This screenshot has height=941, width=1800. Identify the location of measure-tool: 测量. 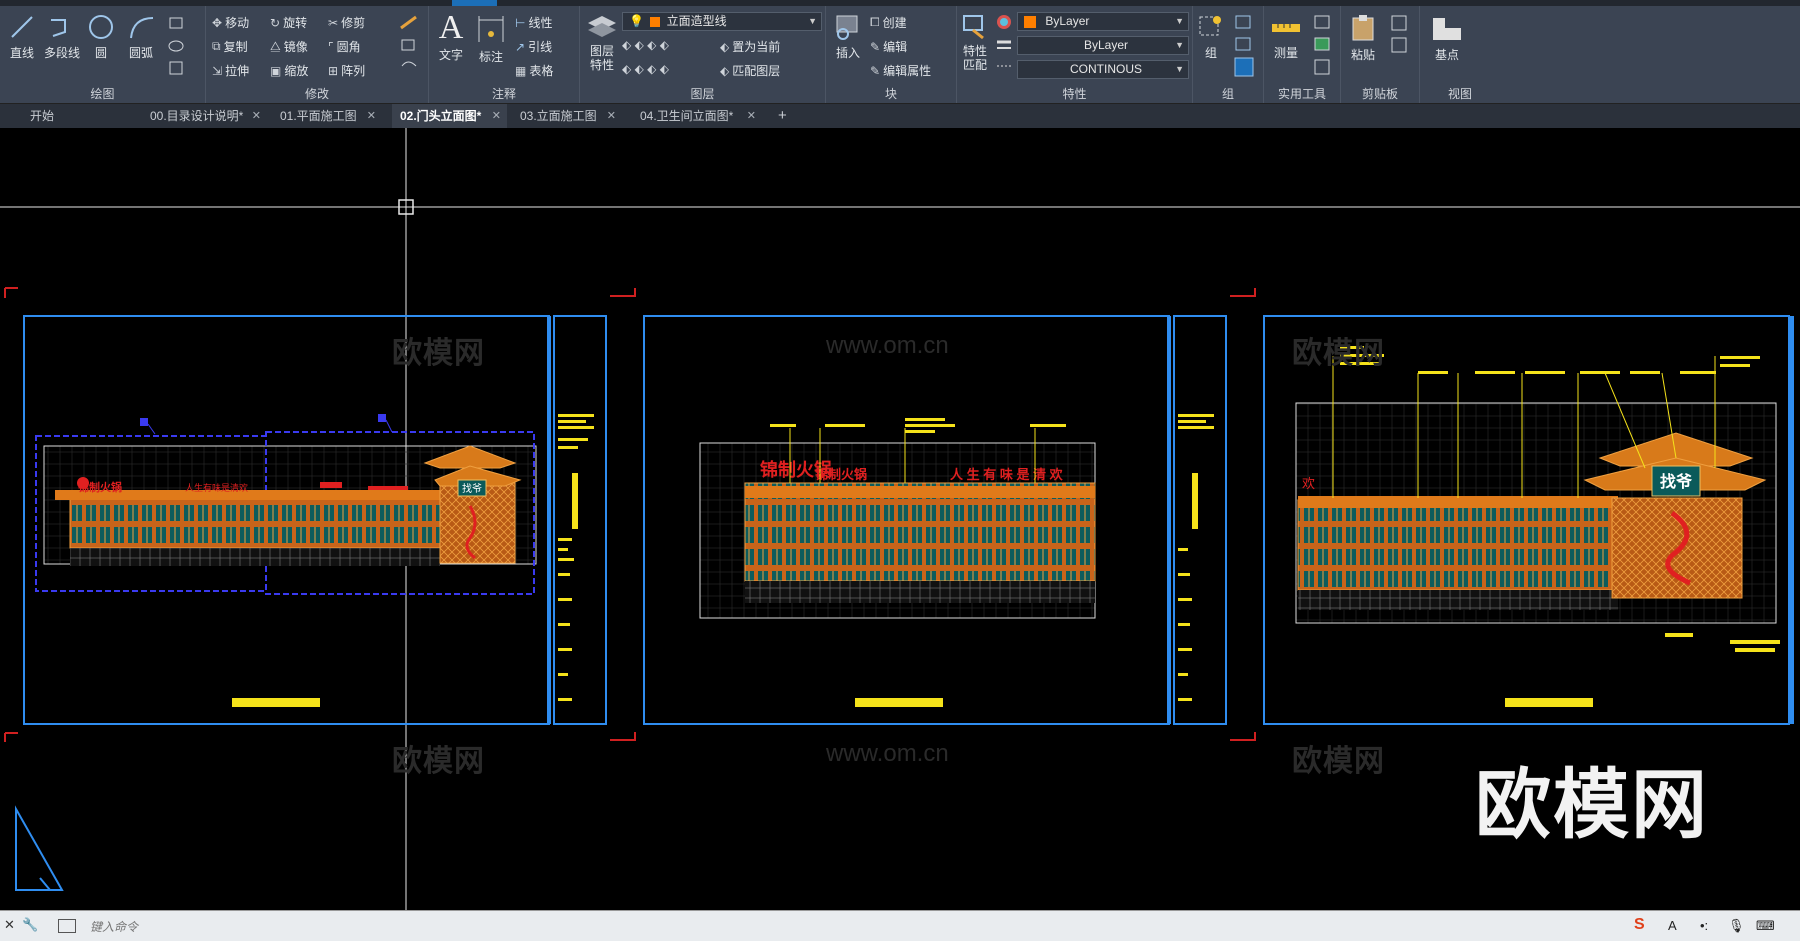
(1286, 37).